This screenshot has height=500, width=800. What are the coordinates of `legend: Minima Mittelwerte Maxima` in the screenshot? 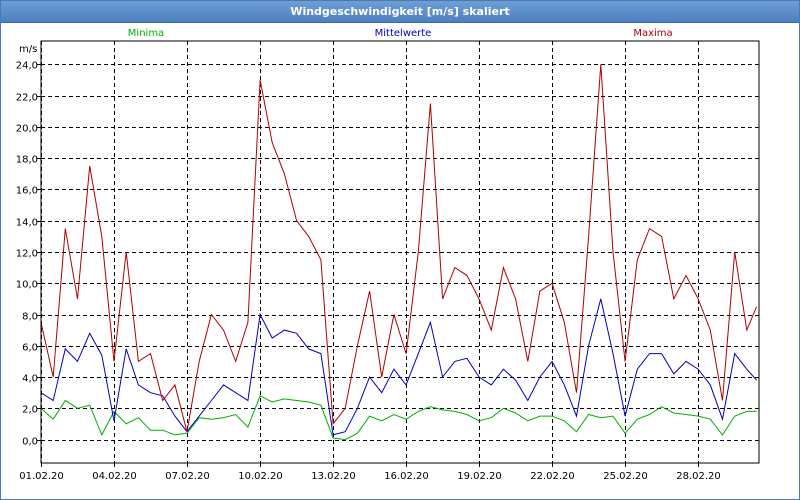 It's located at (400, 33).